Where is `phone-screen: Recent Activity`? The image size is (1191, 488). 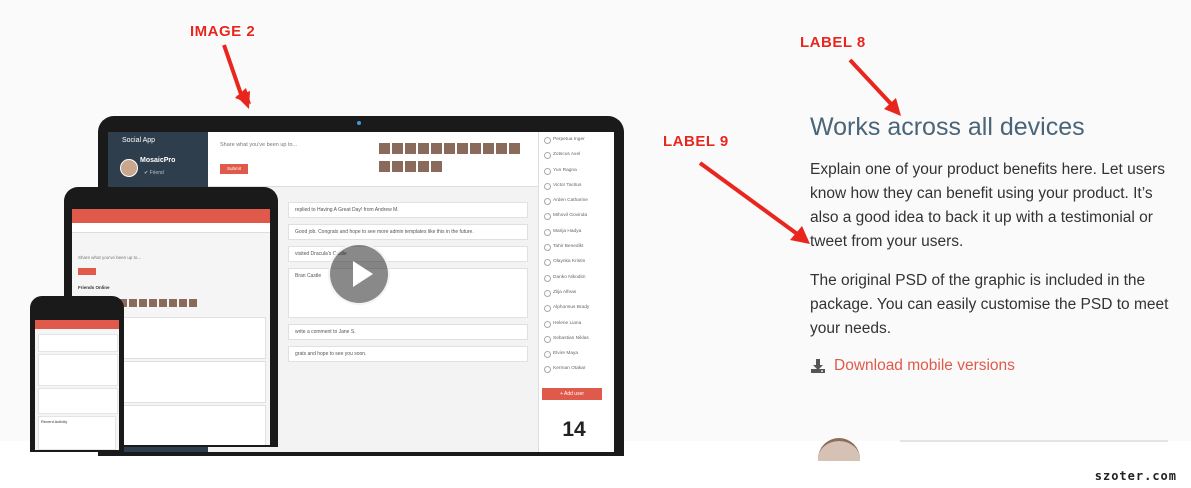
phone-screen: Recent Activity is located at coordinates (77, 385).